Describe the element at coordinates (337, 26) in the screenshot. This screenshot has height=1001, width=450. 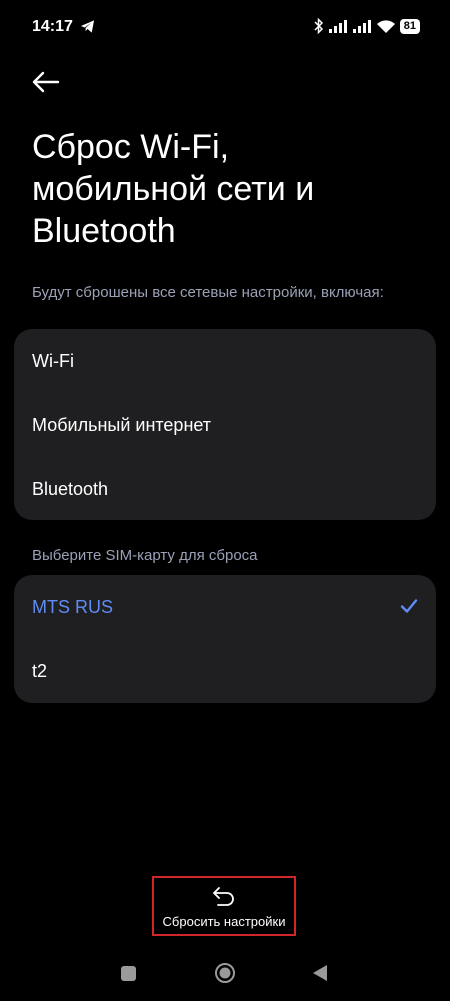
I see `signal-icon` at that location.